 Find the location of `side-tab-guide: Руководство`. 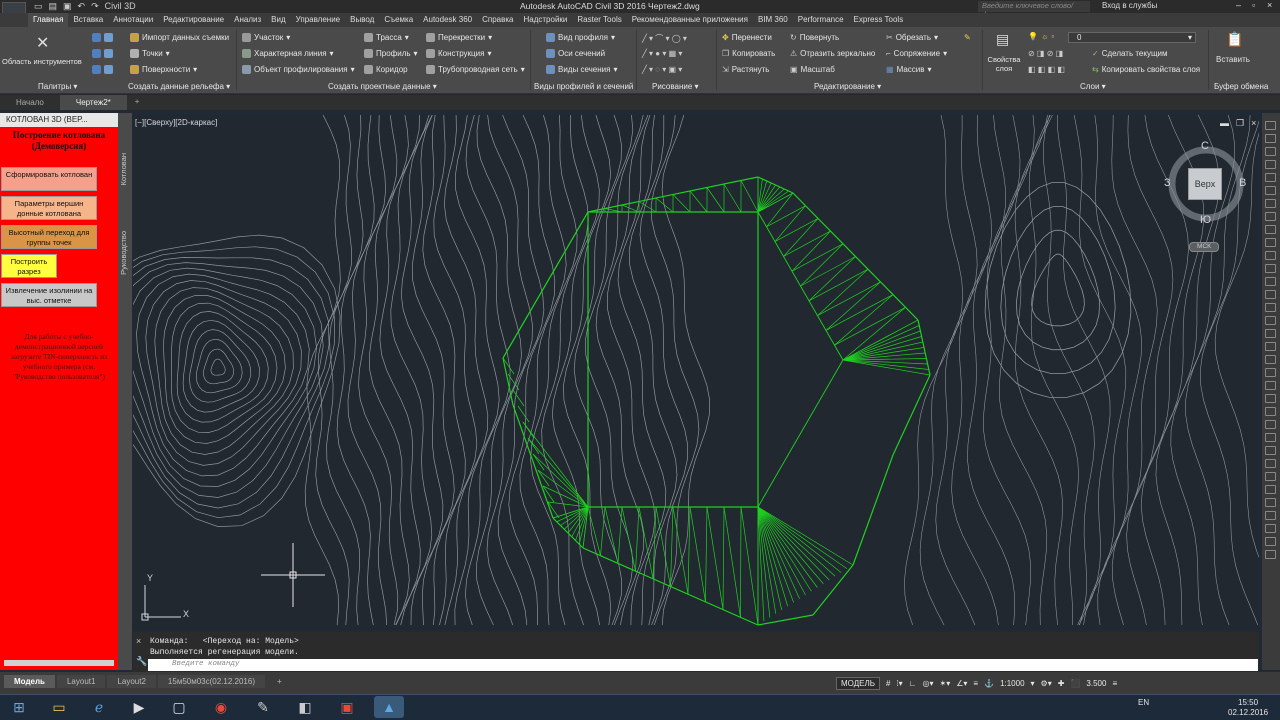

side-tab-guide: Руководство is located at coordinates (123, 253).